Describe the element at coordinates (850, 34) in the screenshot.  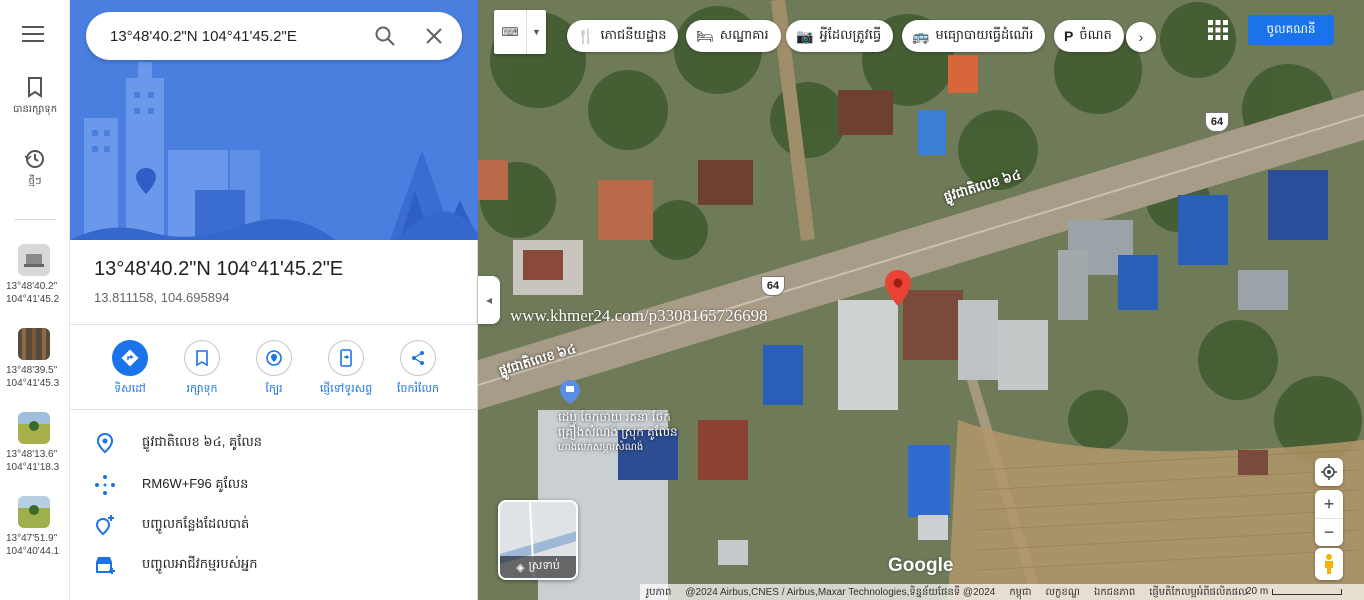
I see `chip-label: អ្វីដែលត្រូវធ្វើ` at that location.